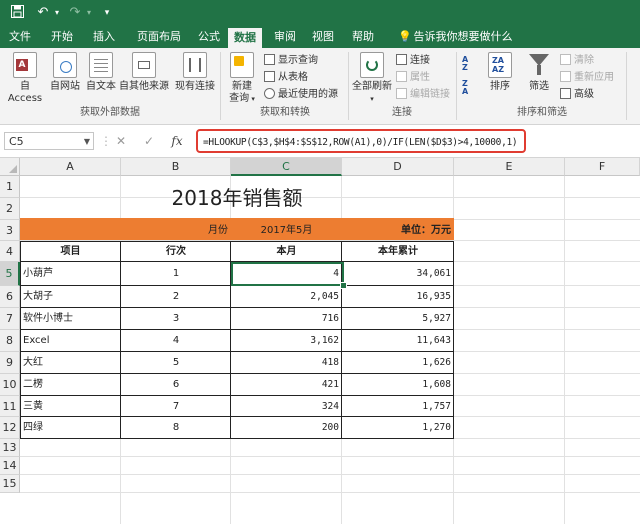  I want to click on tab-data: 数据, so click(245, 38).